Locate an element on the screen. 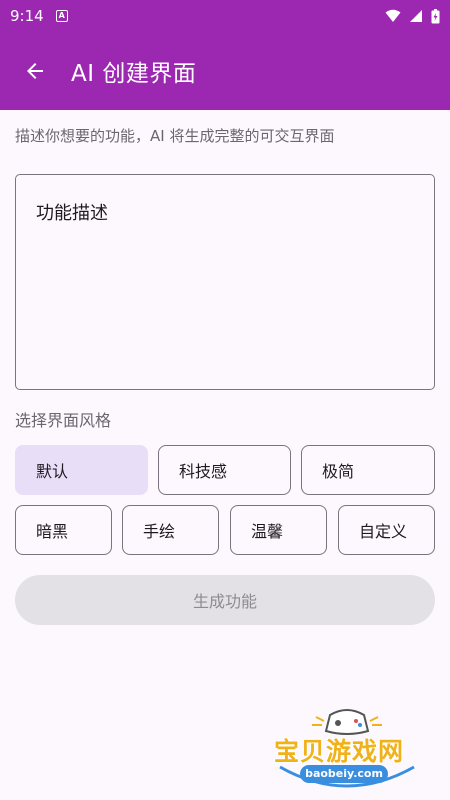 The width and height of the screenshot is (450, 800). watermark-url: baobeiy.com is located at coordinates (344, 774).